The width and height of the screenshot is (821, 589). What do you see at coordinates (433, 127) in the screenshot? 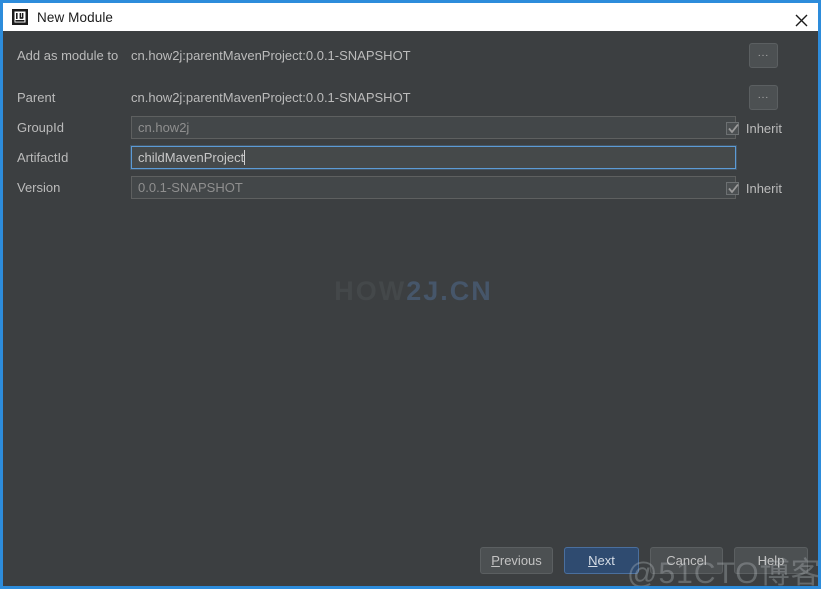
I see `groupid-input` at bounding box center [433, 127].